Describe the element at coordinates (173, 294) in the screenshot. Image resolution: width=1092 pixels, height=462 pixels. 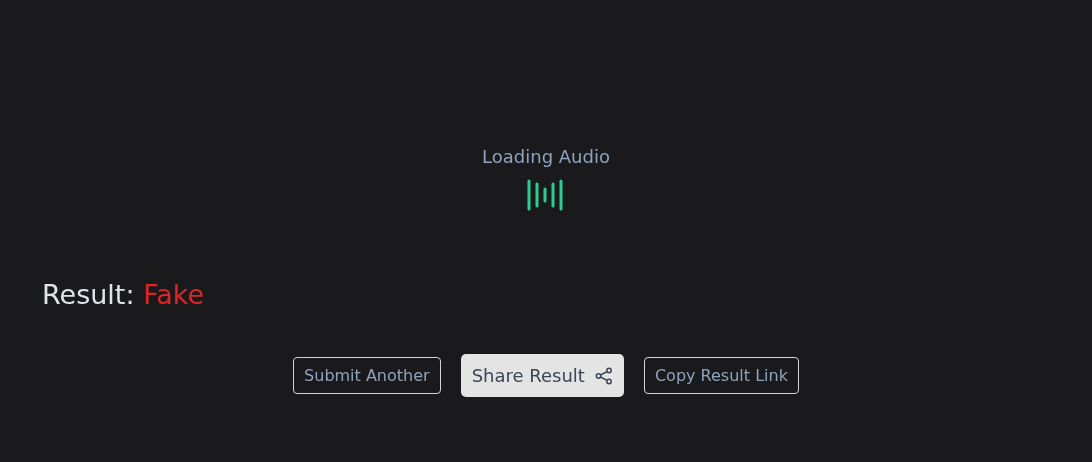
I see `result-value: Fake` at that location.